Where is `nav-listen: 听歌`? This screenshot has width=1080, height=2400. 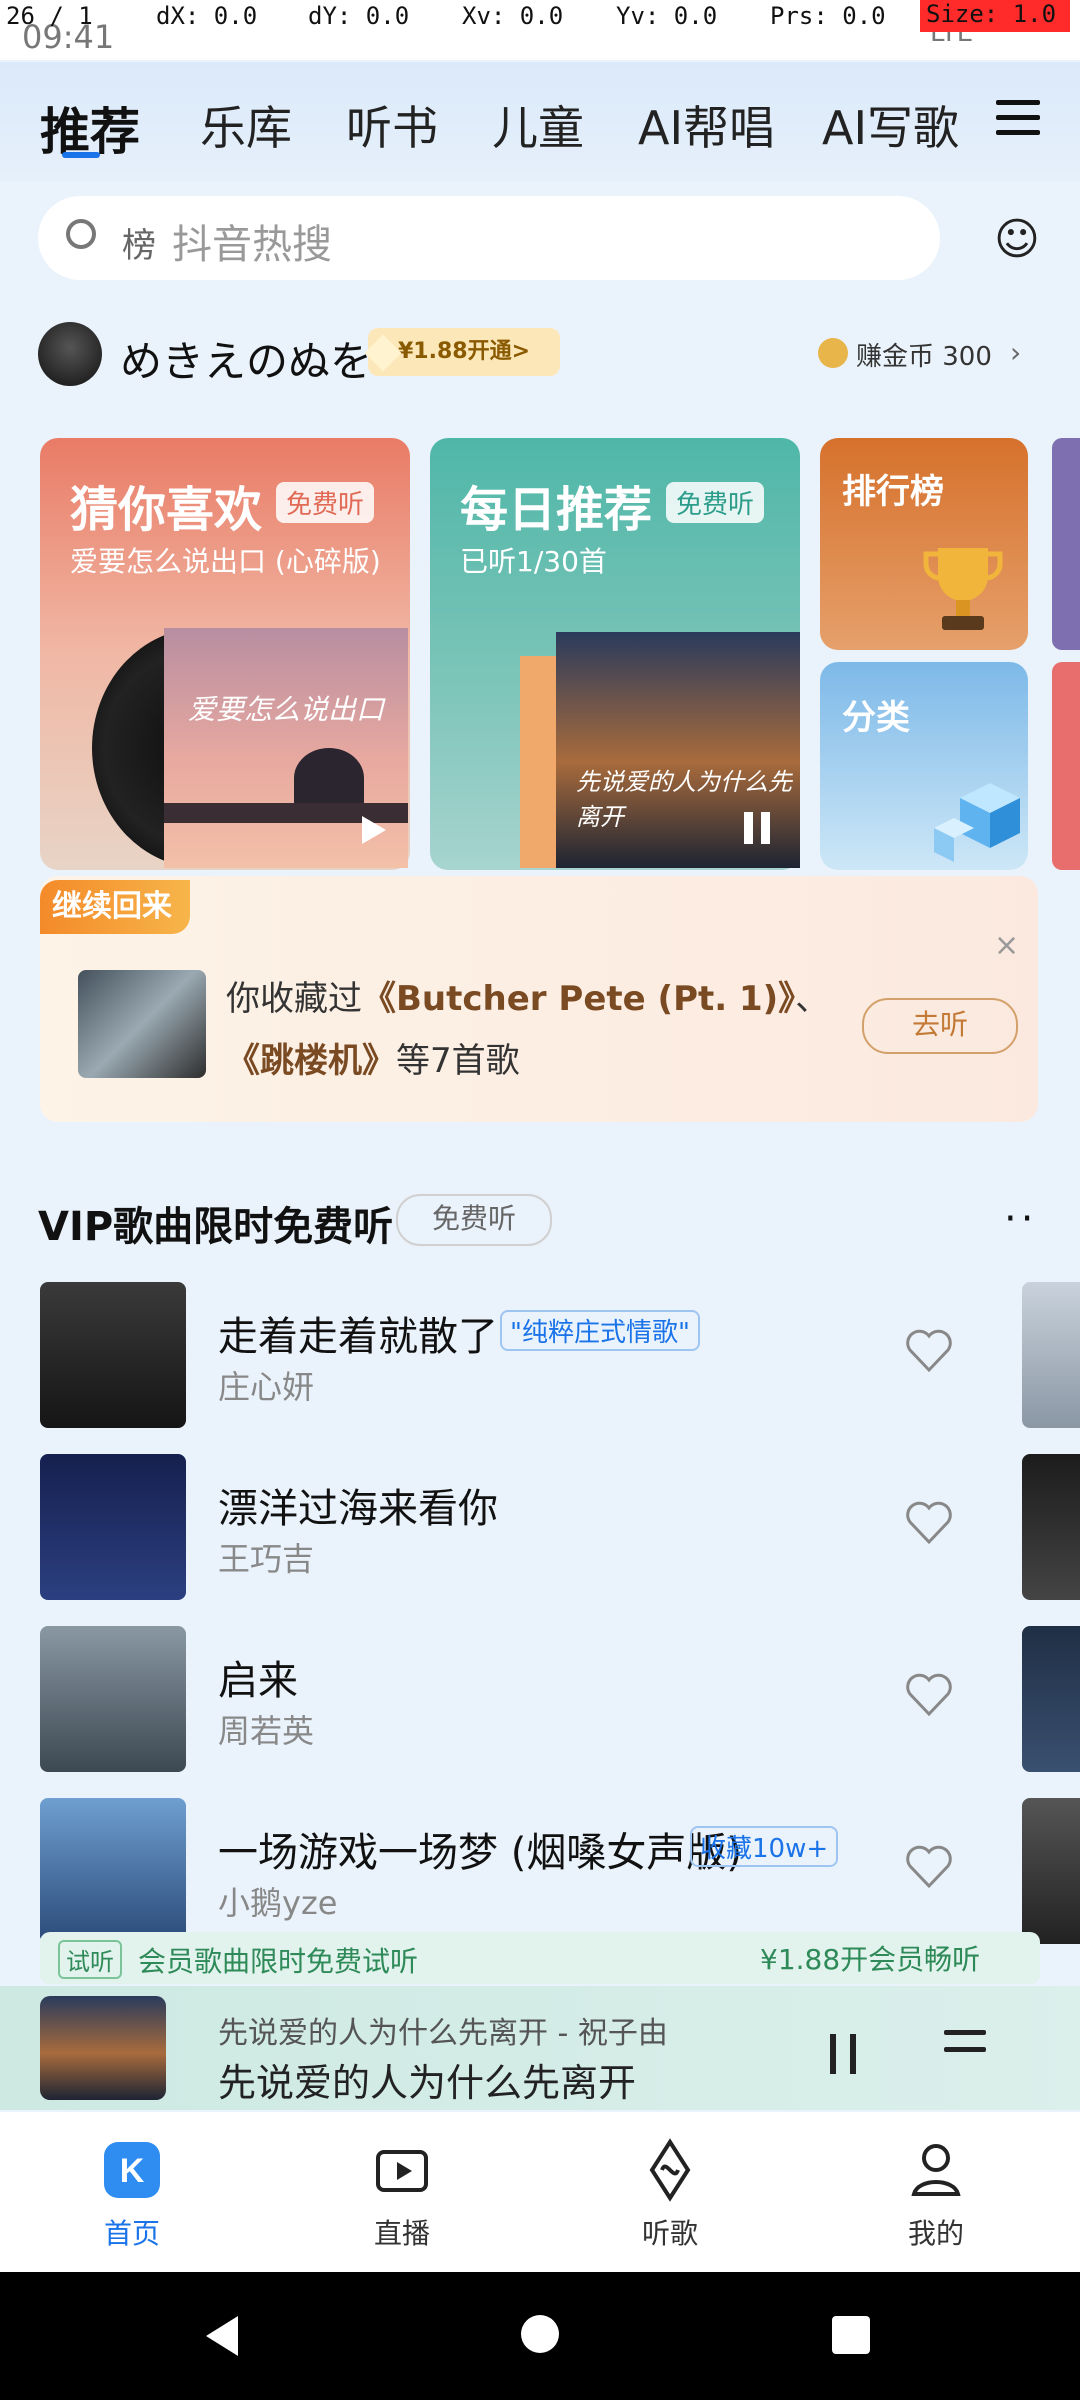
nav-listen: 听歌 is located at coordinates (670, 2232).